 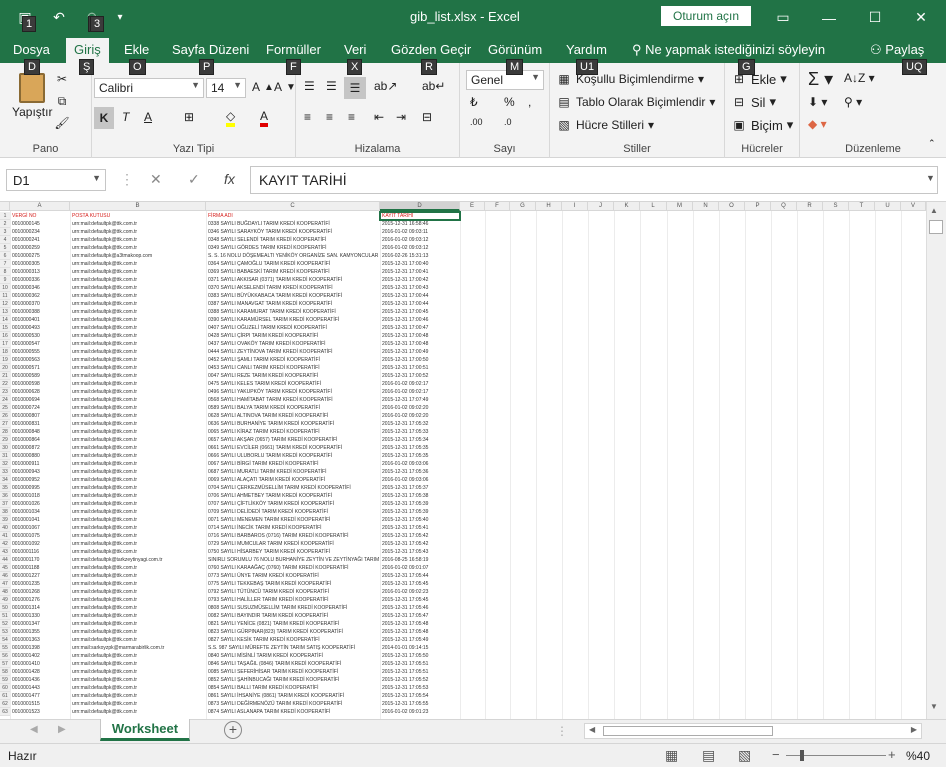 What do you see at coordinates (40, 368) in the screenshot?
I see `table-cell: 0010000571` at bounding box center [40, 368].